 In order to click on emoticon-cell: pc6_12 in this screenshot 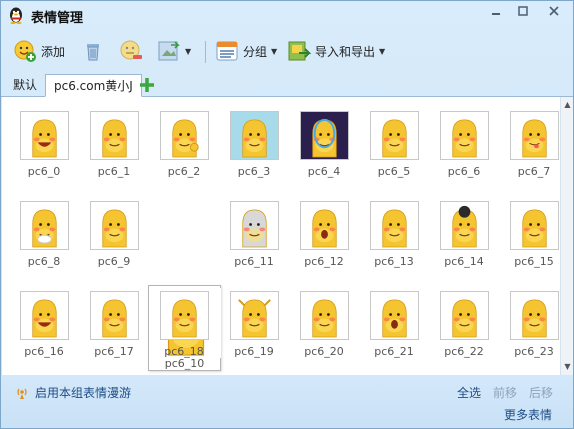, I will do `click(324, 237)`.